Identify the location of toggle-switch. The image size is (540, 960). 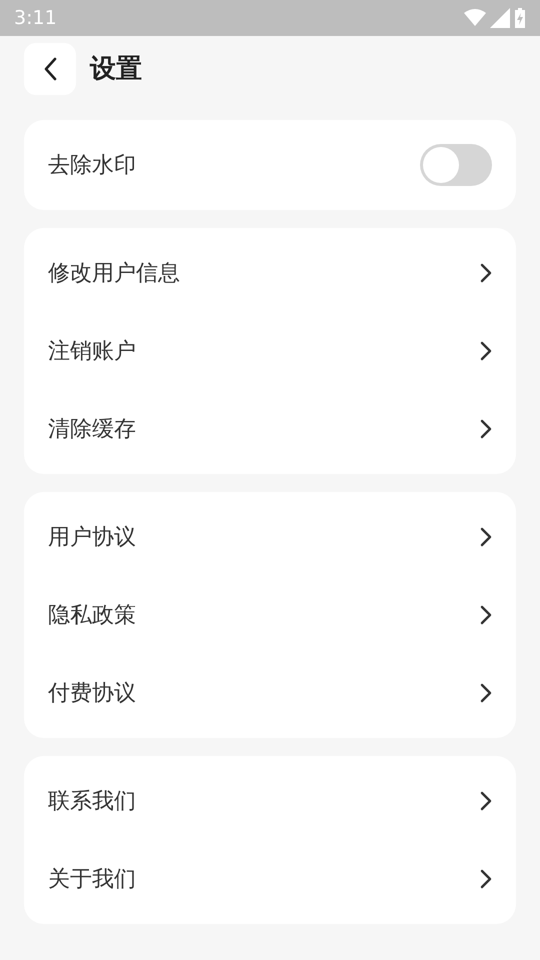
(456, 165).